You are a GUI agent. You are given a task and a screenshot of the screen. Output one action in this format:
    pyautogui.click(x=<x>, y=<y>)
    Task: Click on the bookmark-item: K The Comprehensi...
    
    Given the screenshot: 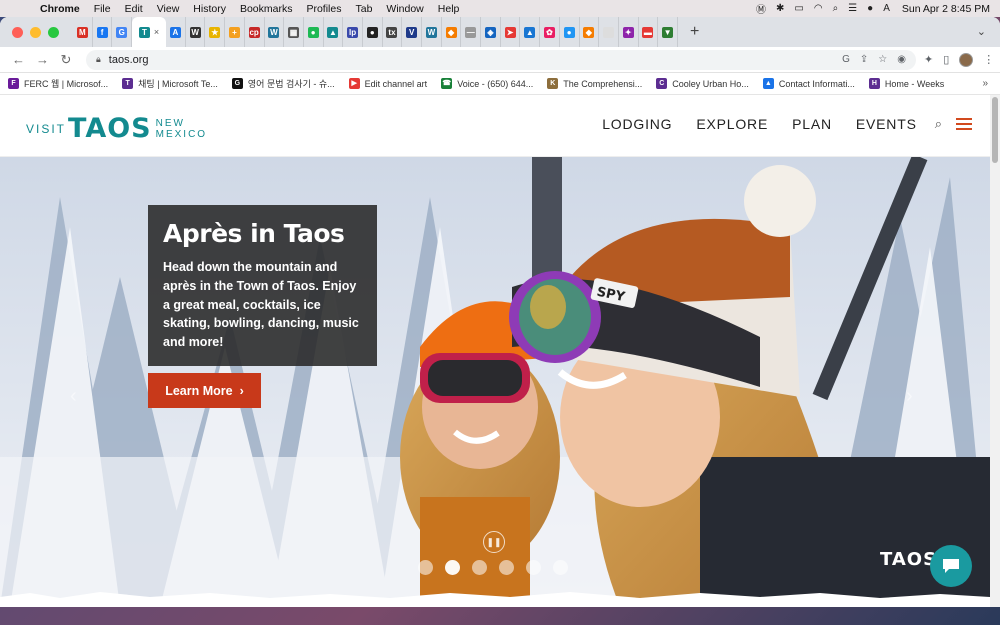 What is the action you would take?
    pyautogui.click(x=594, y=83)
    